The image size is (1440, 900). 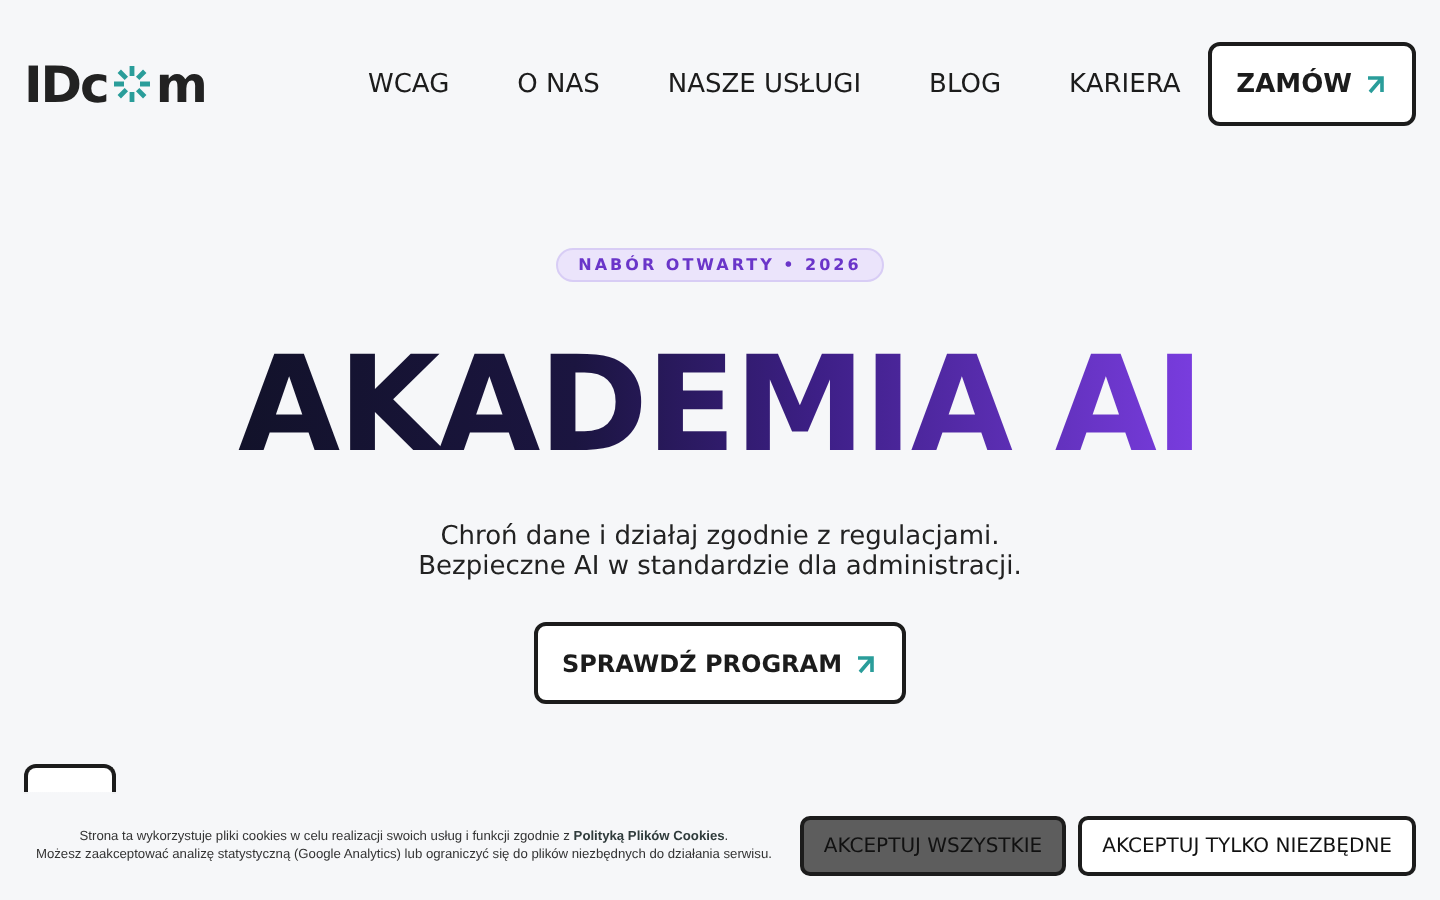 I want to click on status-badge: NABÓR OTWARTY • 2026, so click(x=720, y=265).